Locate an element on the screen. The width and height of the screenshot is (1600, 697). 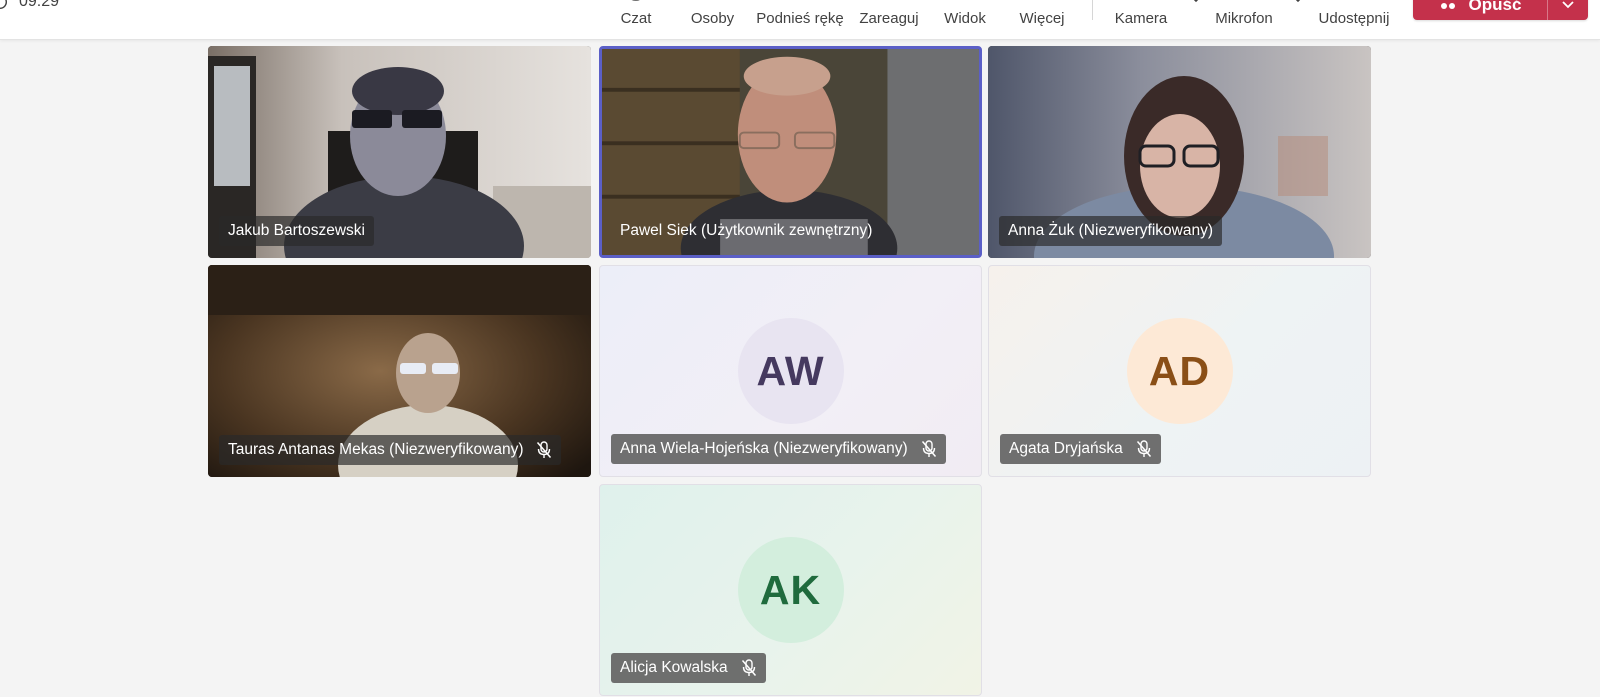
camera-button-label: Kamera is located at coordinates (1141, 18).